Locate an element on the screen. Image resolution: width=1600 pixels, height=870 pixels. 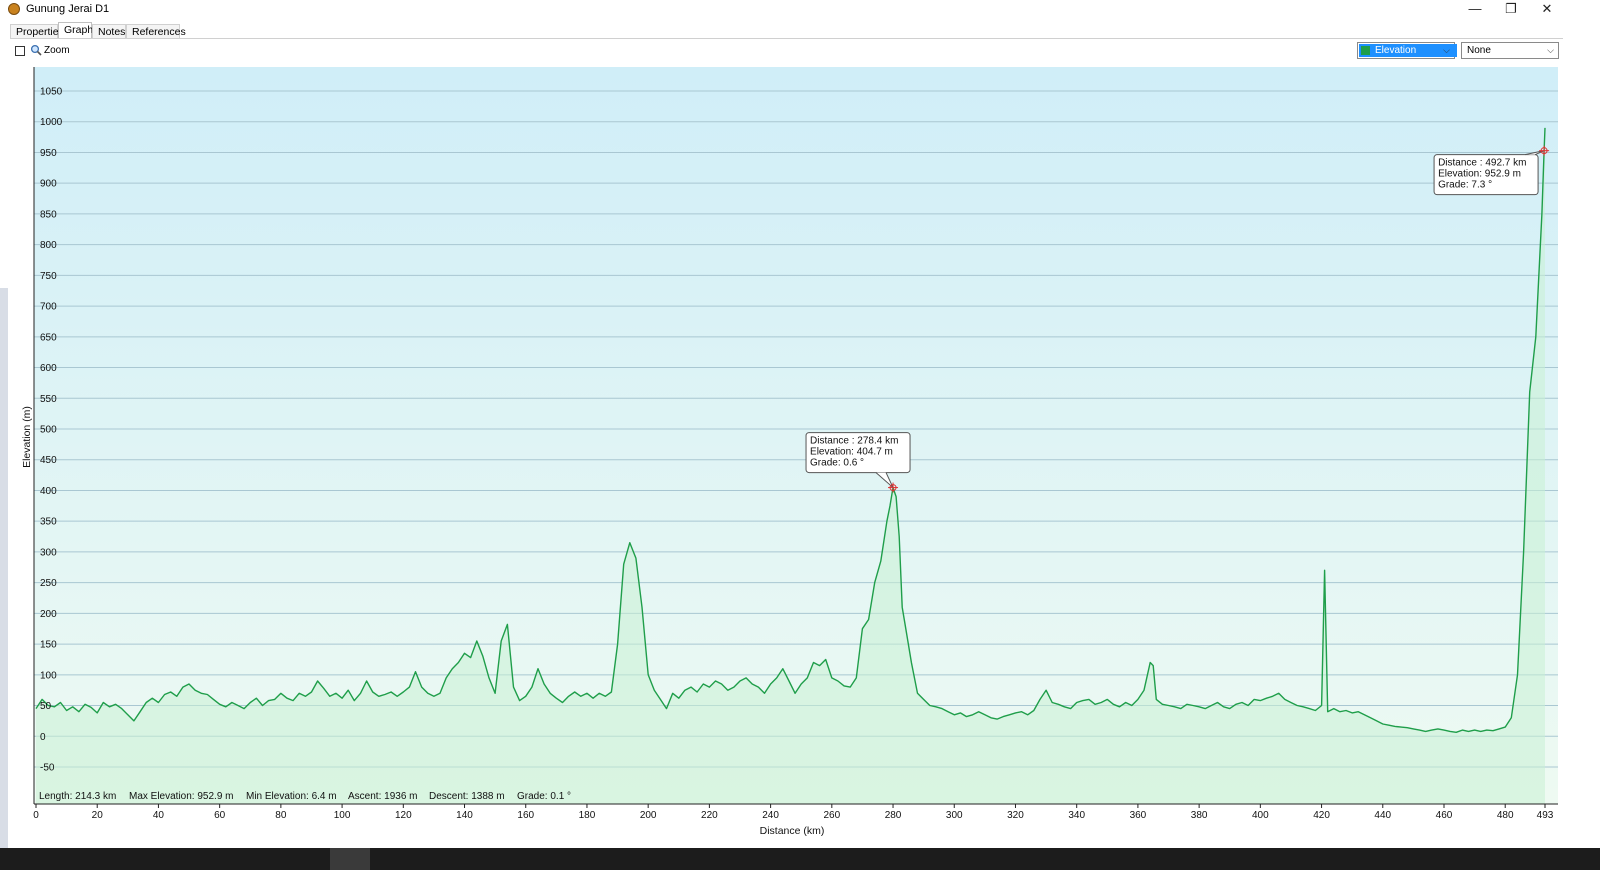
stat-item: Max Elevation: 952.9 m is located at coordinates (181, 796).